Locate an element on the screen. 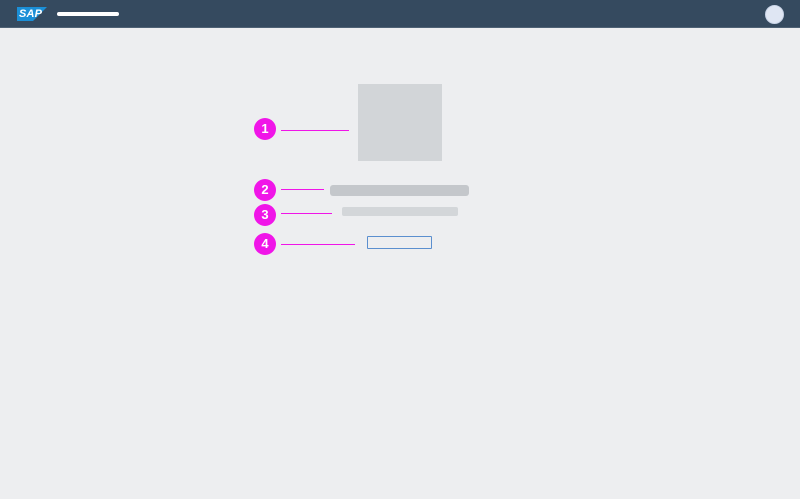  callout-marker-1: 1 is located at coordinates (265, 129).